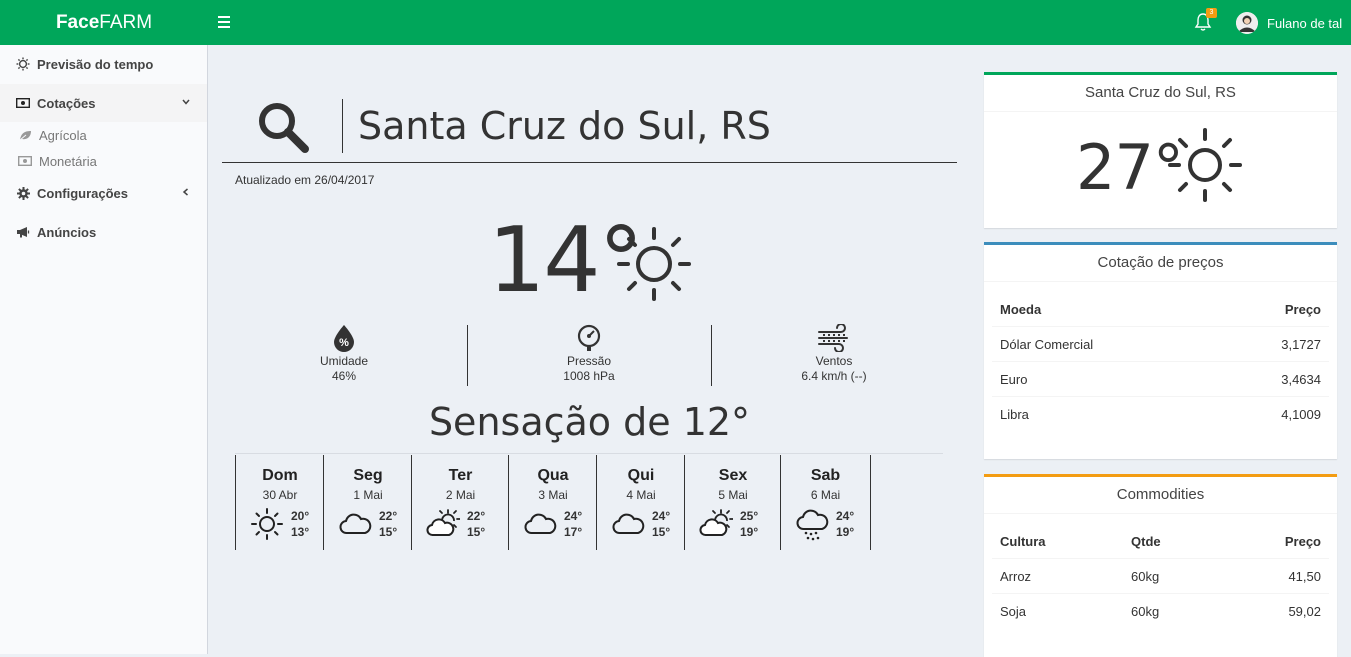 The width and height of the screenshot is (1351, 657). Describe the element at coordinates (825, 475) in the screenshot. I see `forecast-day-name: Sab` at that location.